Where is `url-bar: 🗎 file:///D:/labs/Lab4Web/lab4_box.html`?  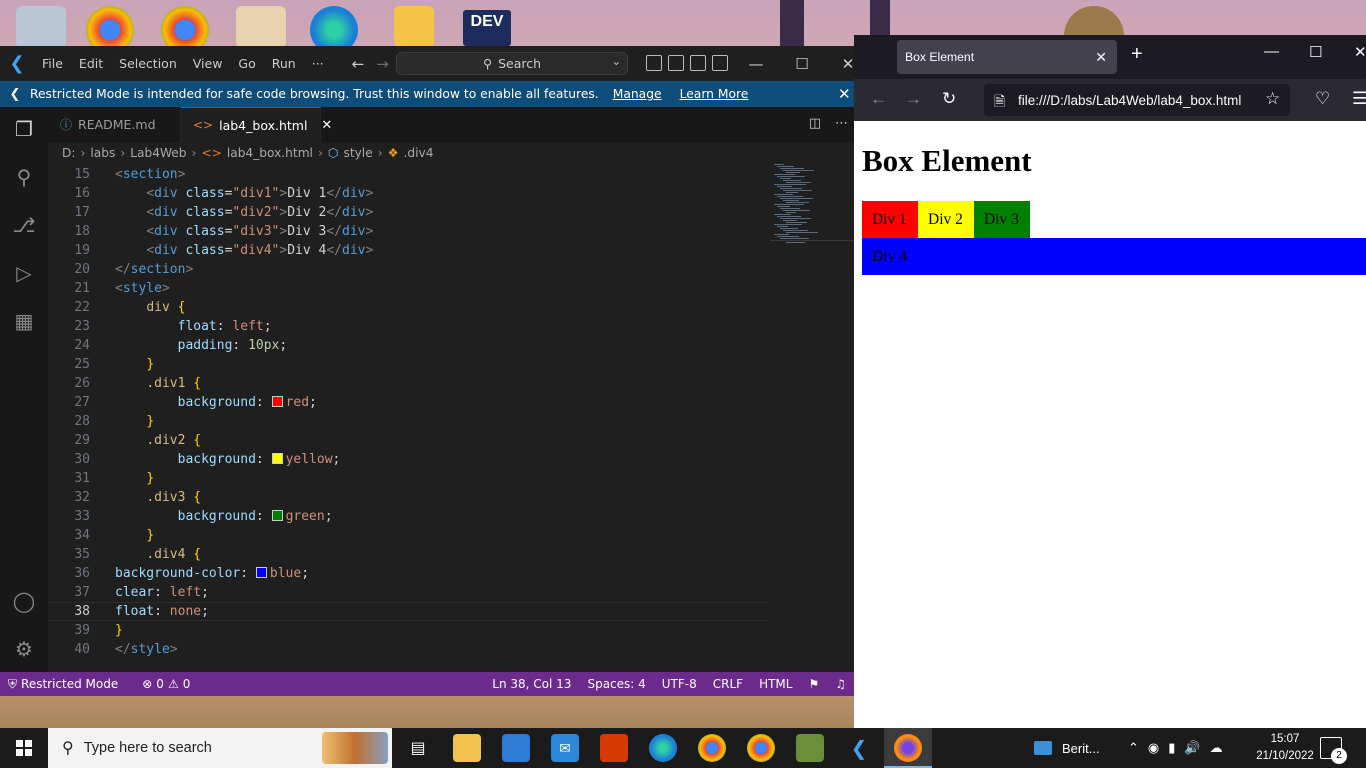
url-bar: 🗎 file:///D:/labs/Lab4Web/lab4_box.html is located at coordinates (1137, 100).